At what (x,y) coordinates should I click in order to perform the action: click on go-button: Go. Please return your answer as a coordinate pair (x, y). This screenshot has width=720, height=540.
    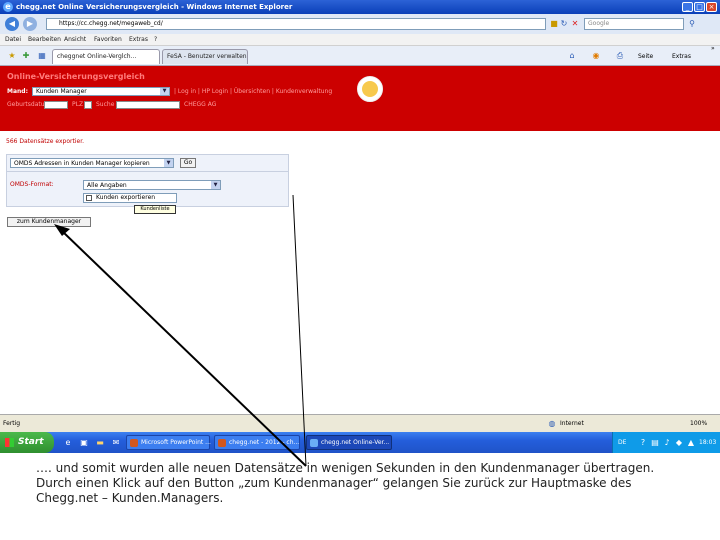
    Looking at the image, I should click on (188, 163).